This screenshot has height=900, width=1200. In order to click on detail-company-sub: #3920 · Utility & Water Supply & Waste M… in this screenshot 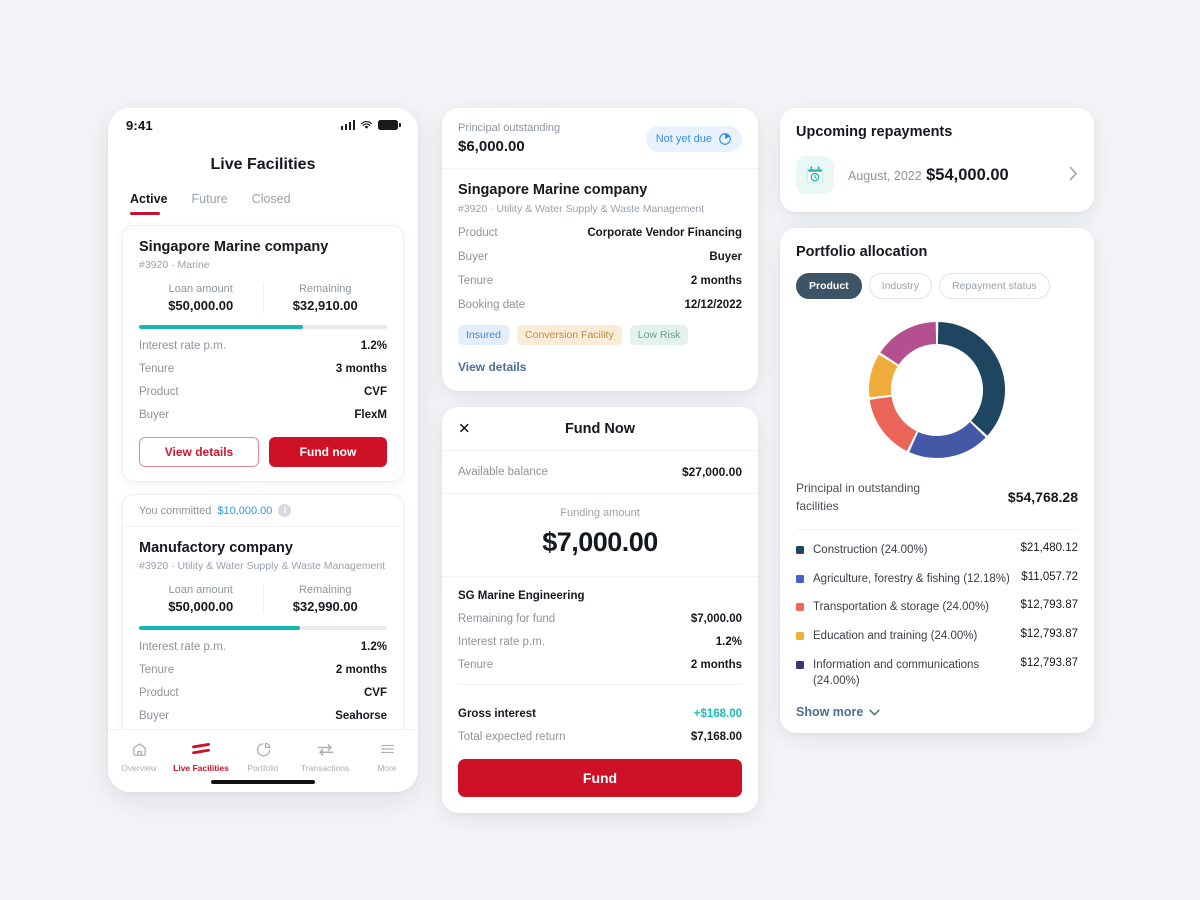, I will do `click(581, 209)`.